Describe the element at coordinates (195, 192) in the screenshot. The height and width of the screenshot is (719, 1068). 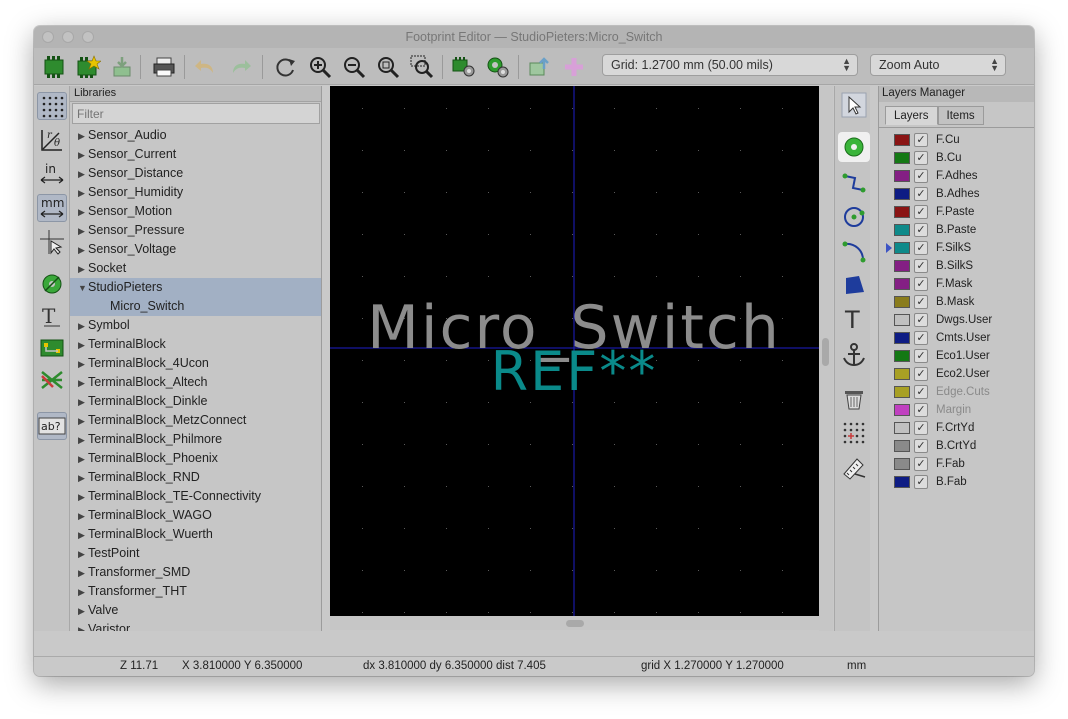
I see `library-item: ▶ Sensor_Humidity` at that location.